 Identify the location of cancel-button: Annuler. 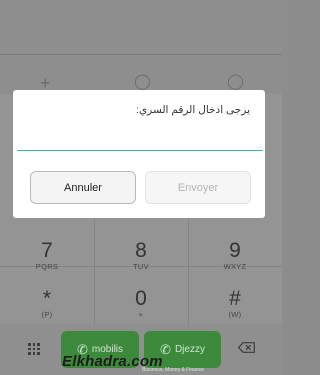
(83, 187).